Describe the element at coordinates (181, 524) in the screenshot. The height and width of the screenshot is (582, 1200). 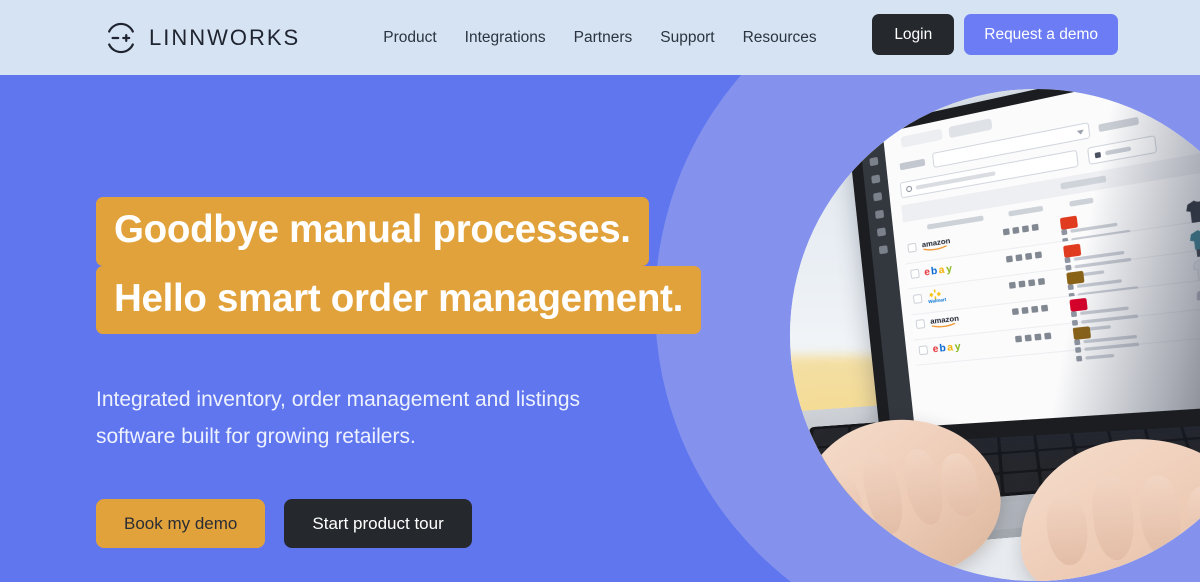
I see `book-my-demo-button: Book my demo` at that location.